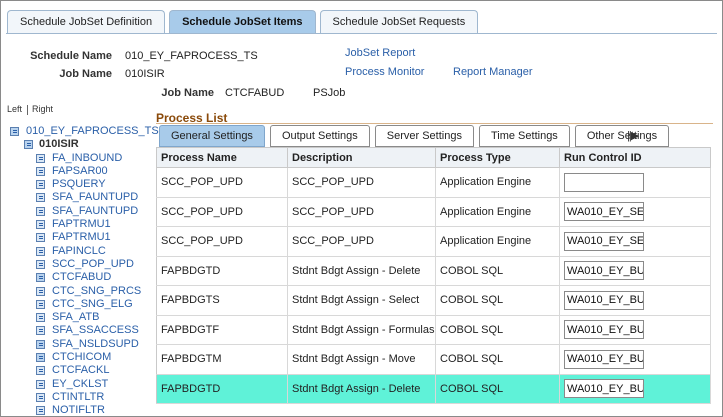 The height and width of the screenshot is (417, 723). I want to click on tree-item-label: FAPINCLC, so click(79, 251).